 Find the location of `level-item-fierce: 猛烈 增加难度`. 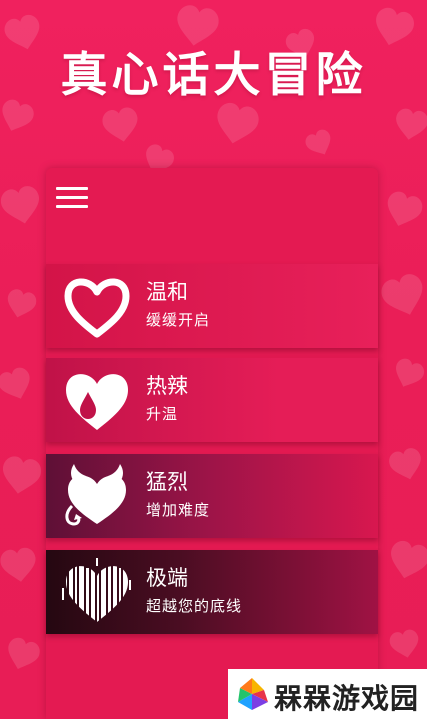

level-item-fierce: 猛烈 增加难度 is located at coordinates (212, 496).